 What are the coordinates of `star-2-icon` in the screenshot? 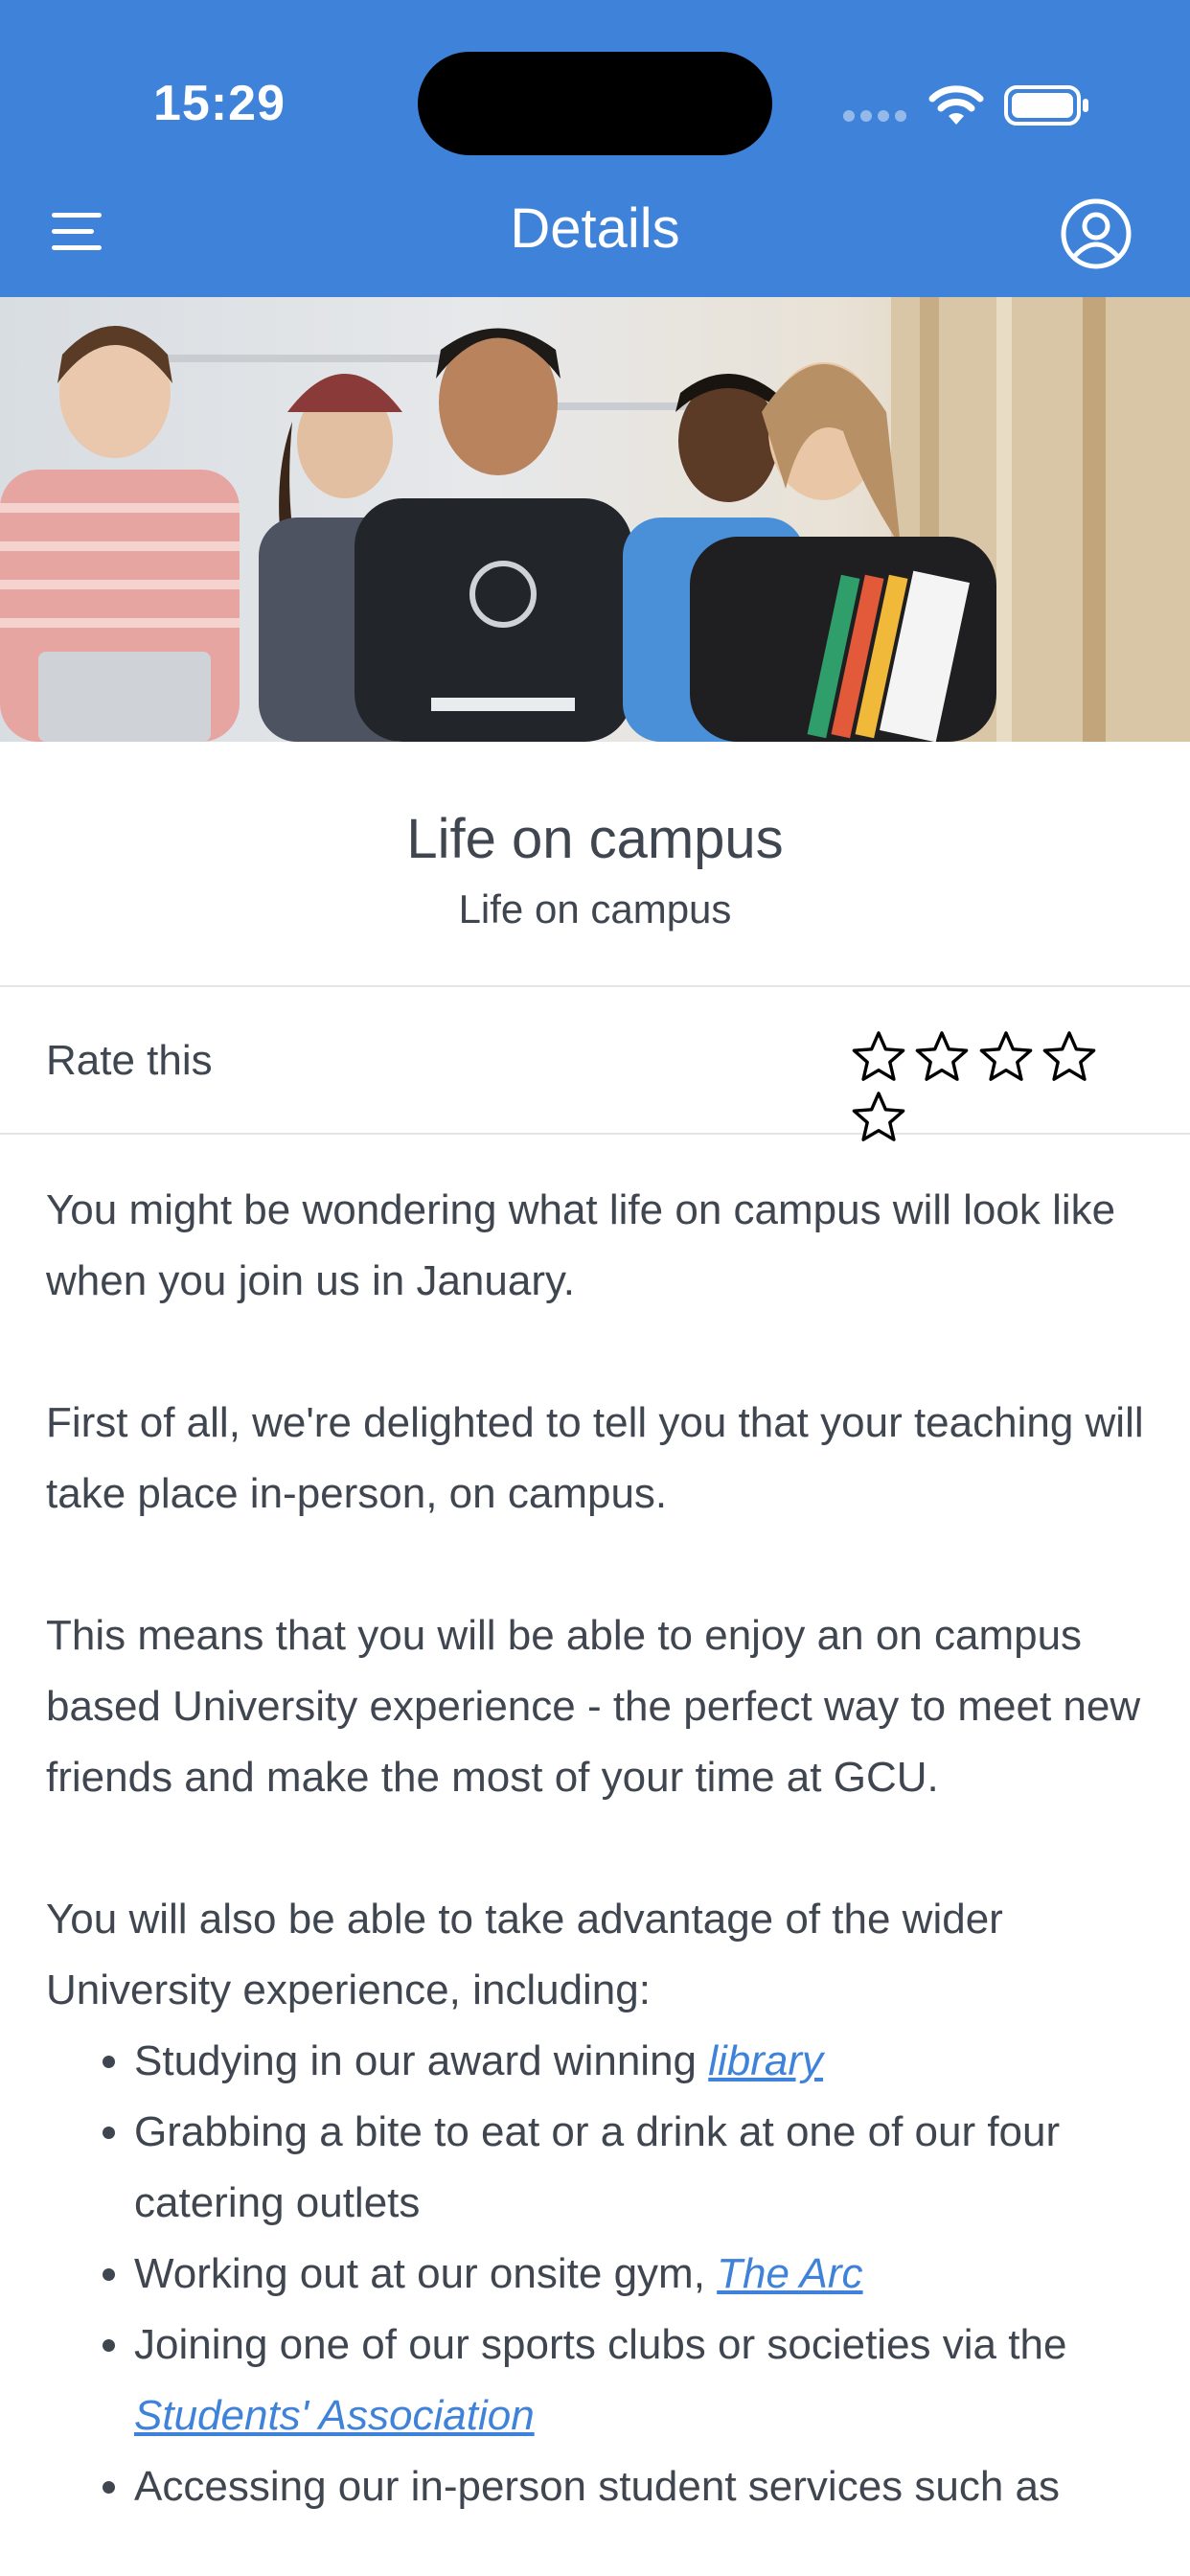 It's located at (942, 1057).